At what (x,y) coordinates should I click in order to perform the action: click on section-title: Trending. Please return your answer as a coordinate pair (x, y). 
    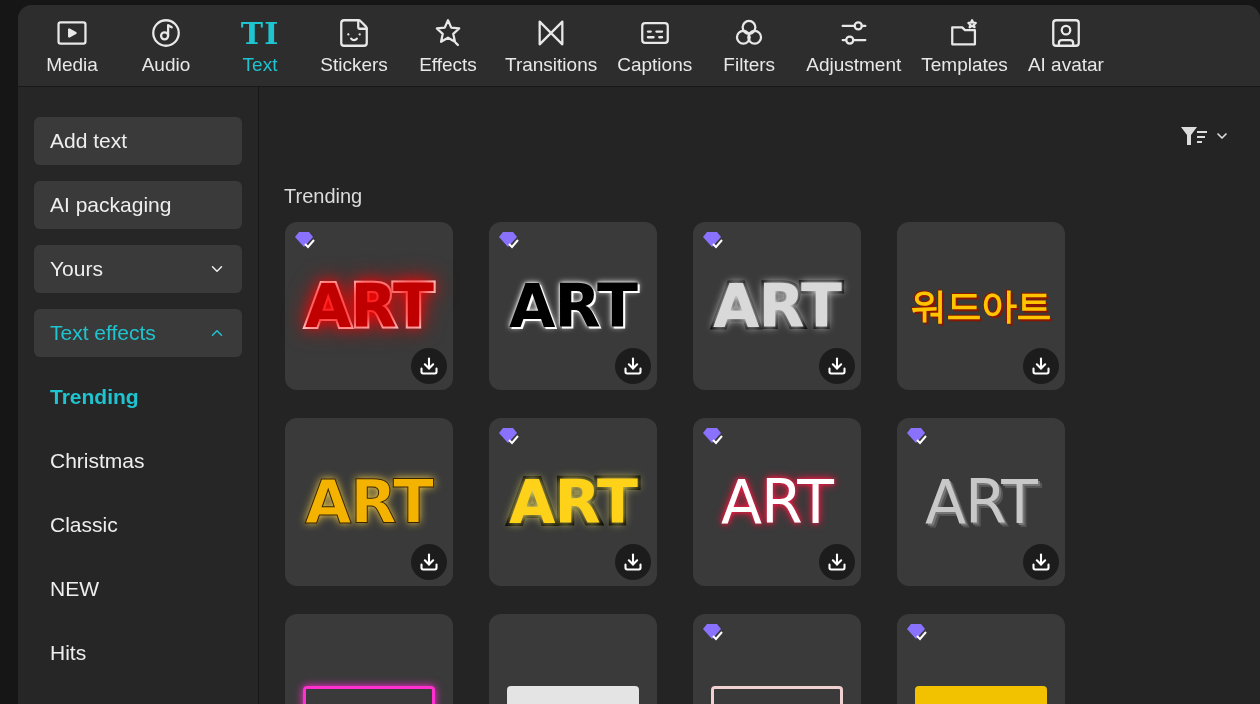
    Looking at the image, I should click on (324, 196).